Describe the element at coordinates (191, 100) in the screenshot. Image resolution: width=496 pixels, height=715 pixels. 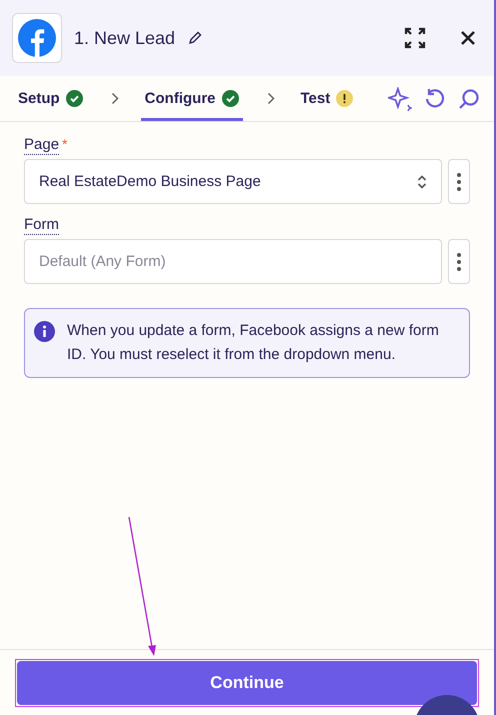
I see `step-tab: Configure` at that location.